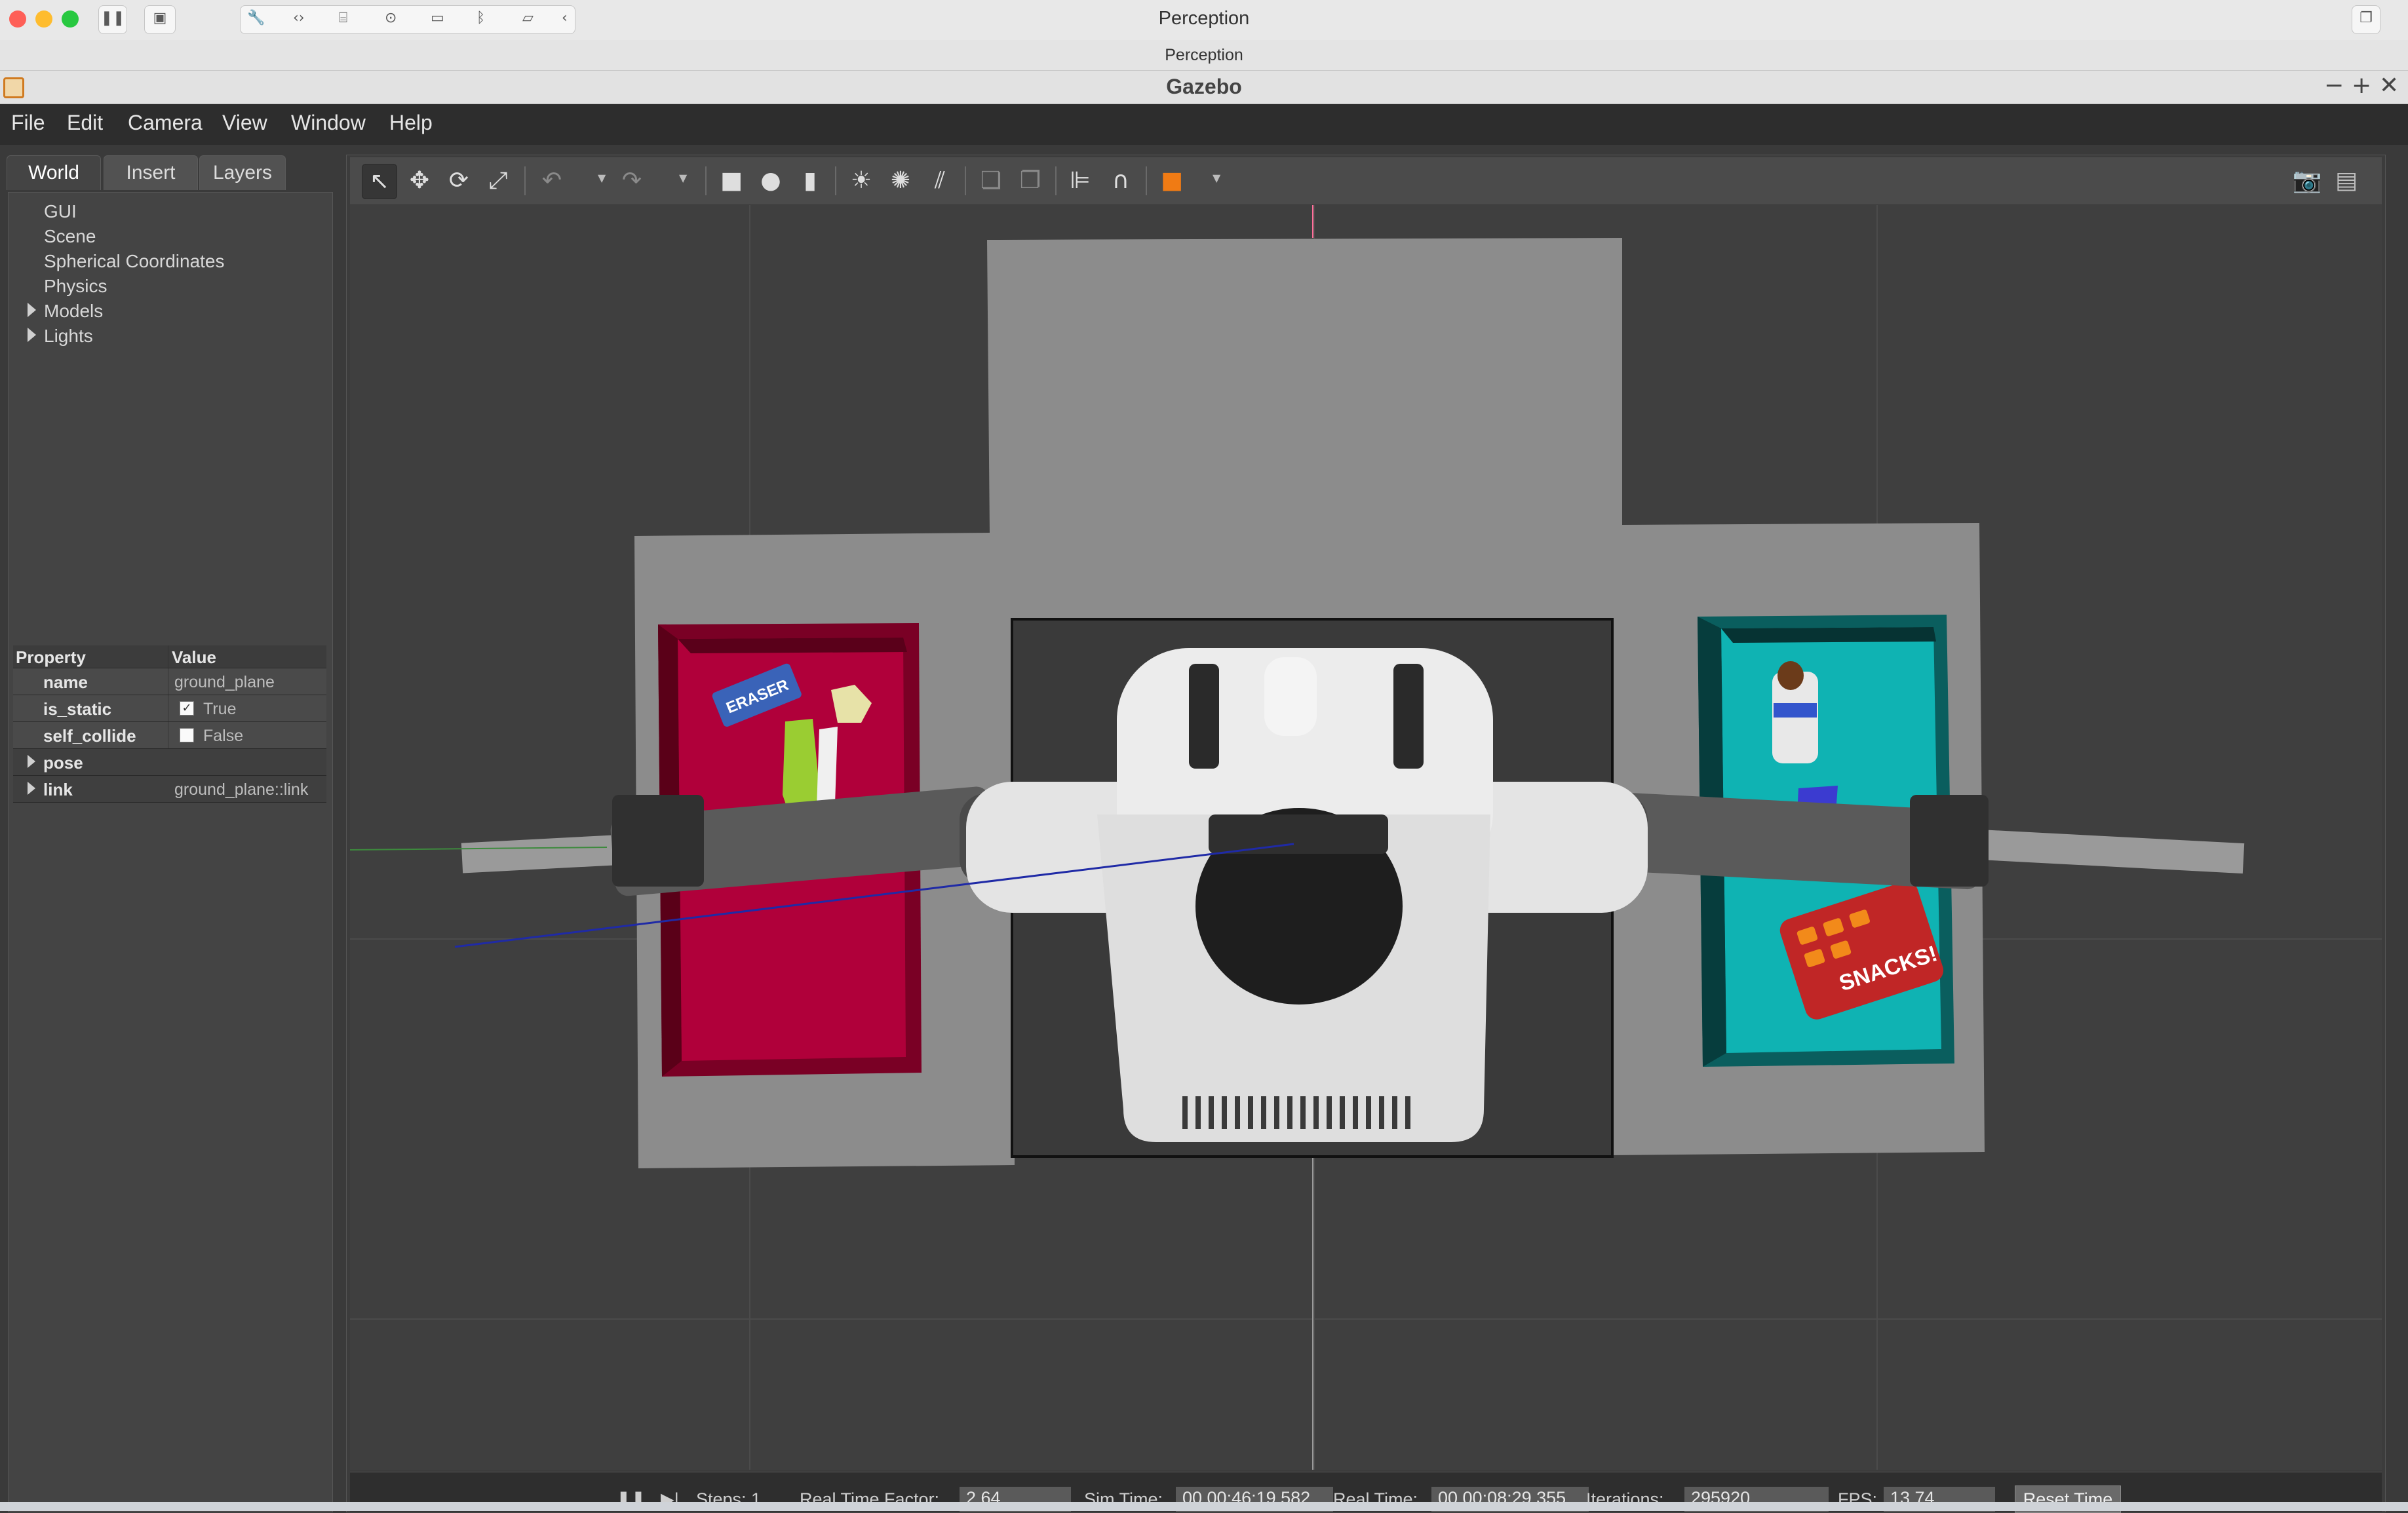 Image resolution: width=2408 pixels, height=1513 pixels. I want to click on property-row-is-static: is_static ✓ True, so click(169, 708).